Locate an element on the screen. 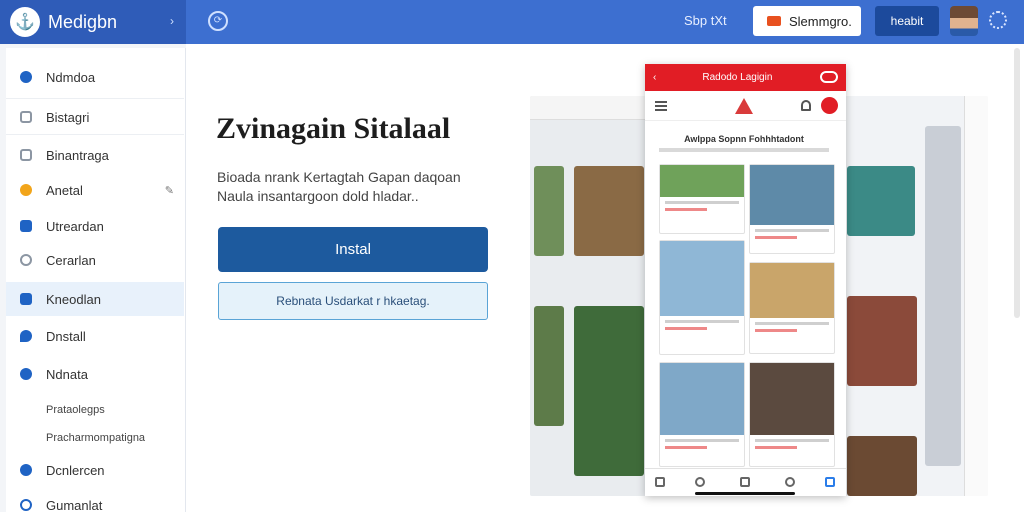  phone-header-title: Radodo Lagigin is located at coordinates (737, 77).